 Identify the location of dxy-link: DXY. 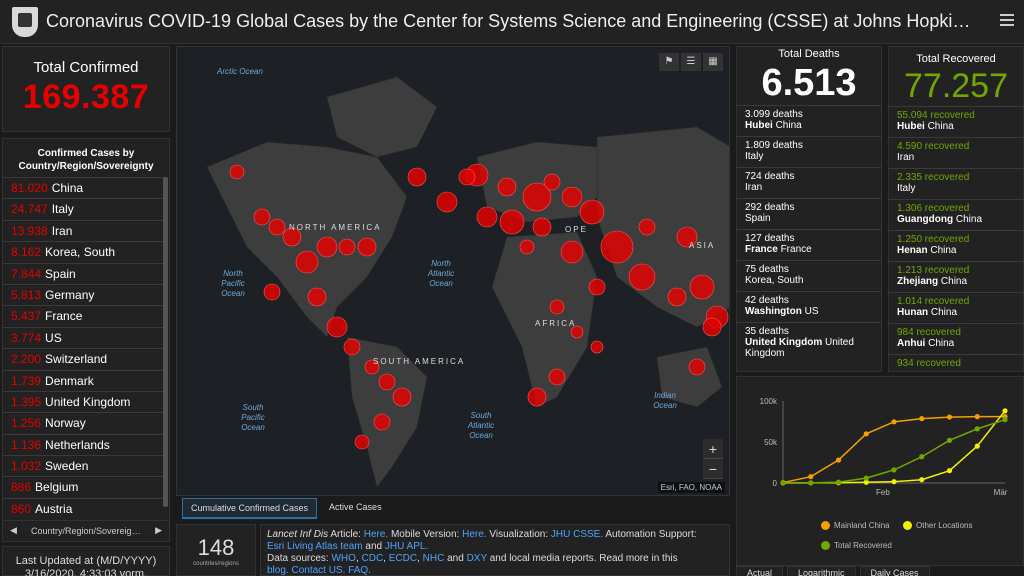
(477, 558).